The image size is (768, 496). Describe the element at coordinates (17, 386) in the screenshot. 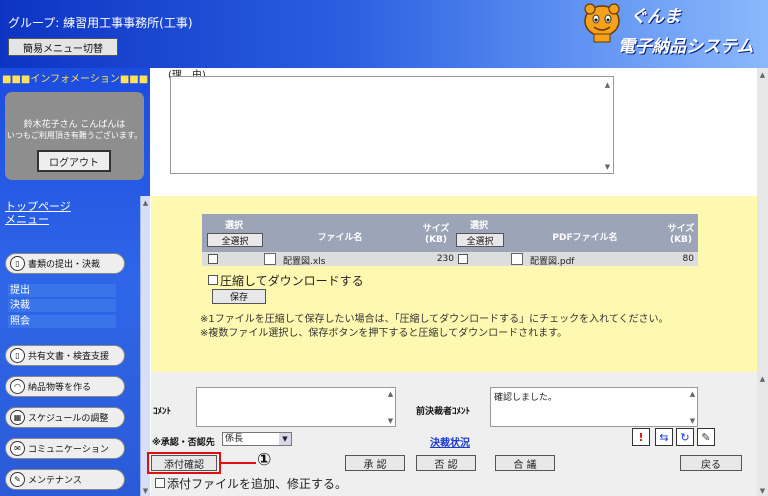

I see `create-icon: ◠` at that location.